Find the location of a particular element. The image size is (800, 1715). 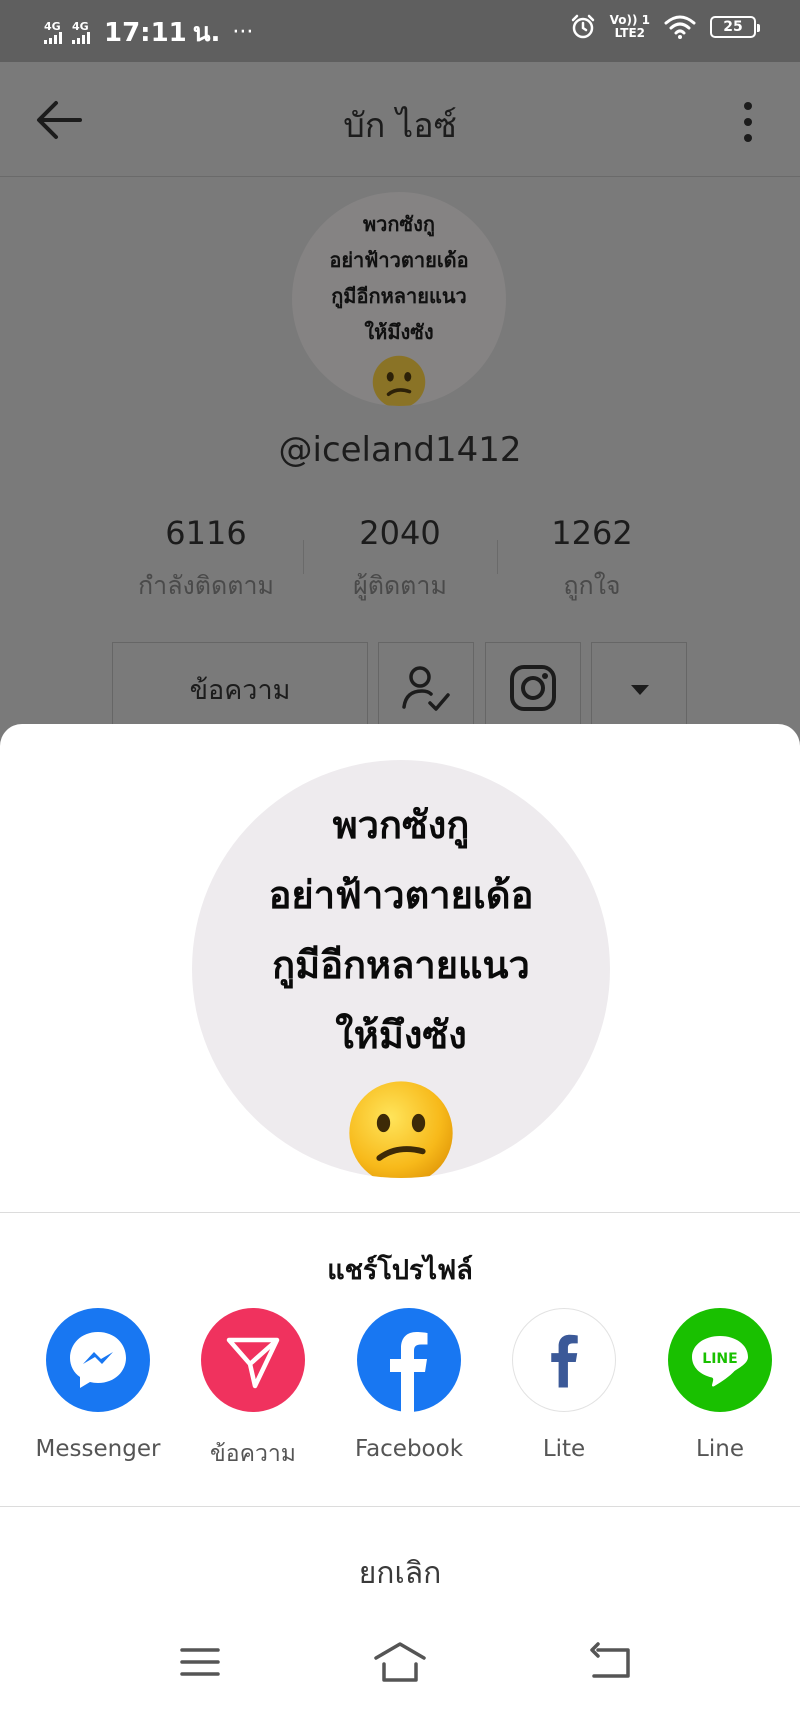

share-direct-message-button: ข้อความ is located at coordinates (253, 1390).